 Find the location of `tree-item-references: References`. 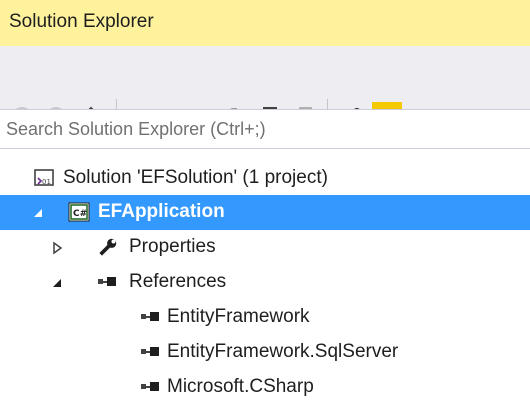

tree-item-references: References is located at coordinates (265, 282).